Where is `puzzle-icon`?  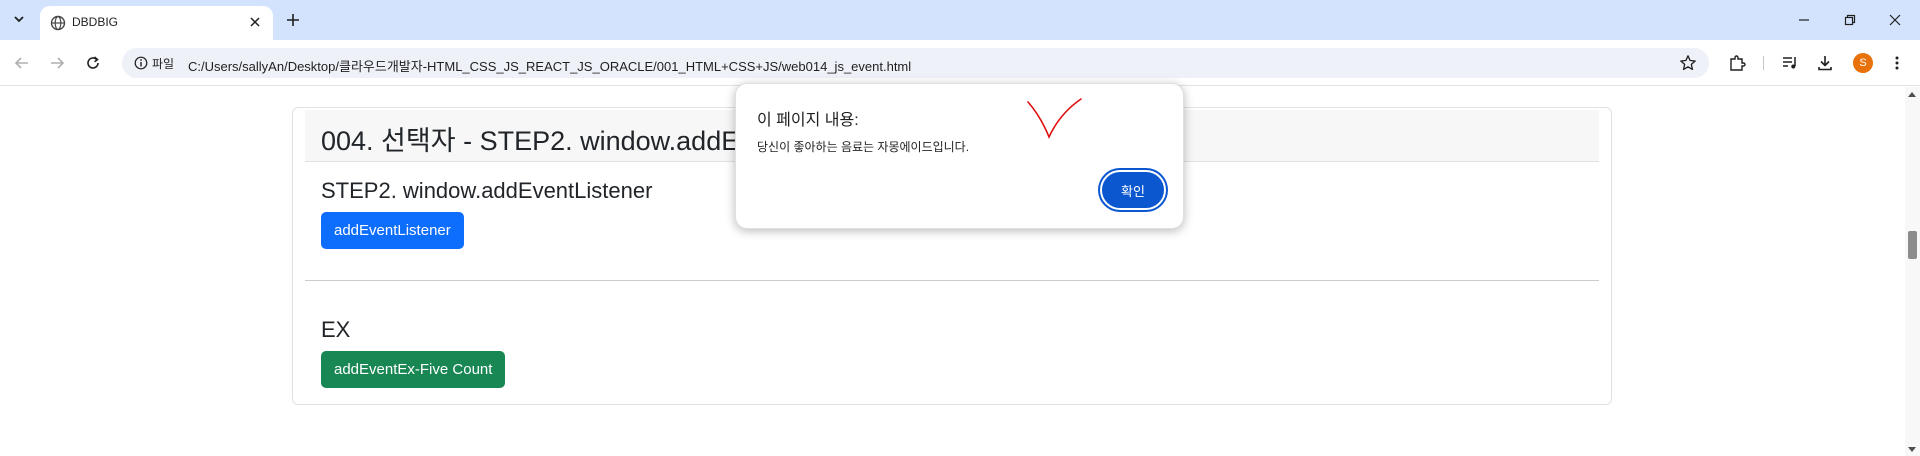
puzzle-icon is located at coordinates (1738, 63).